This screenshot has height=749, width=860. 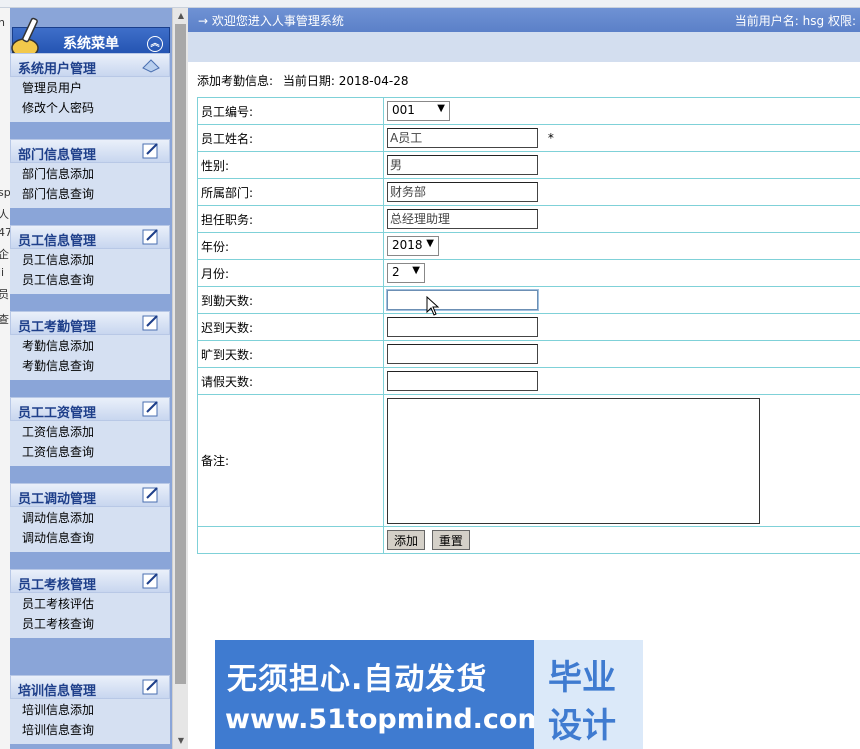 I want to click on banner-slogan: 无须担心.自动发货, so click(x=357, y=679).